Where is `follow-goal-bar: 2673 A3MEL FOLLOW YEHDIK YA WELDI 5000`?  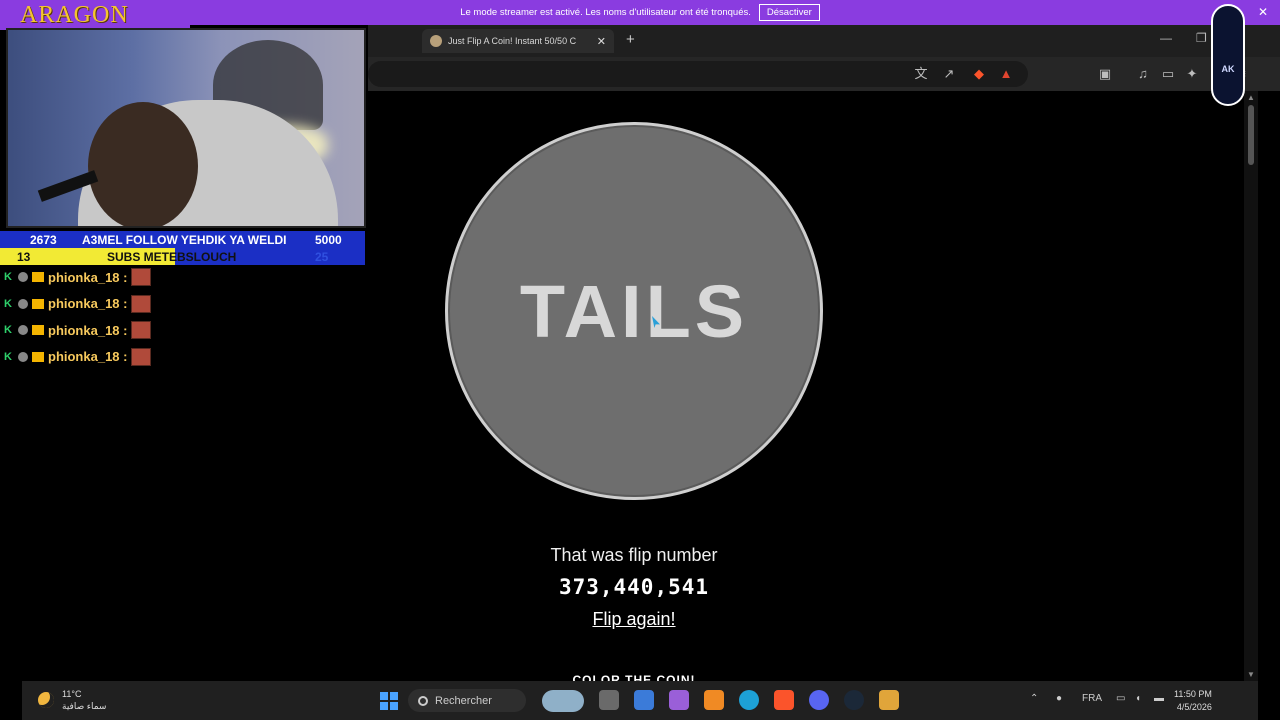
follow-goal-bar: 2673 A3MEL FOLLOW YEHDIK YA WELDI 5000 is located at coordinates (182, 239).